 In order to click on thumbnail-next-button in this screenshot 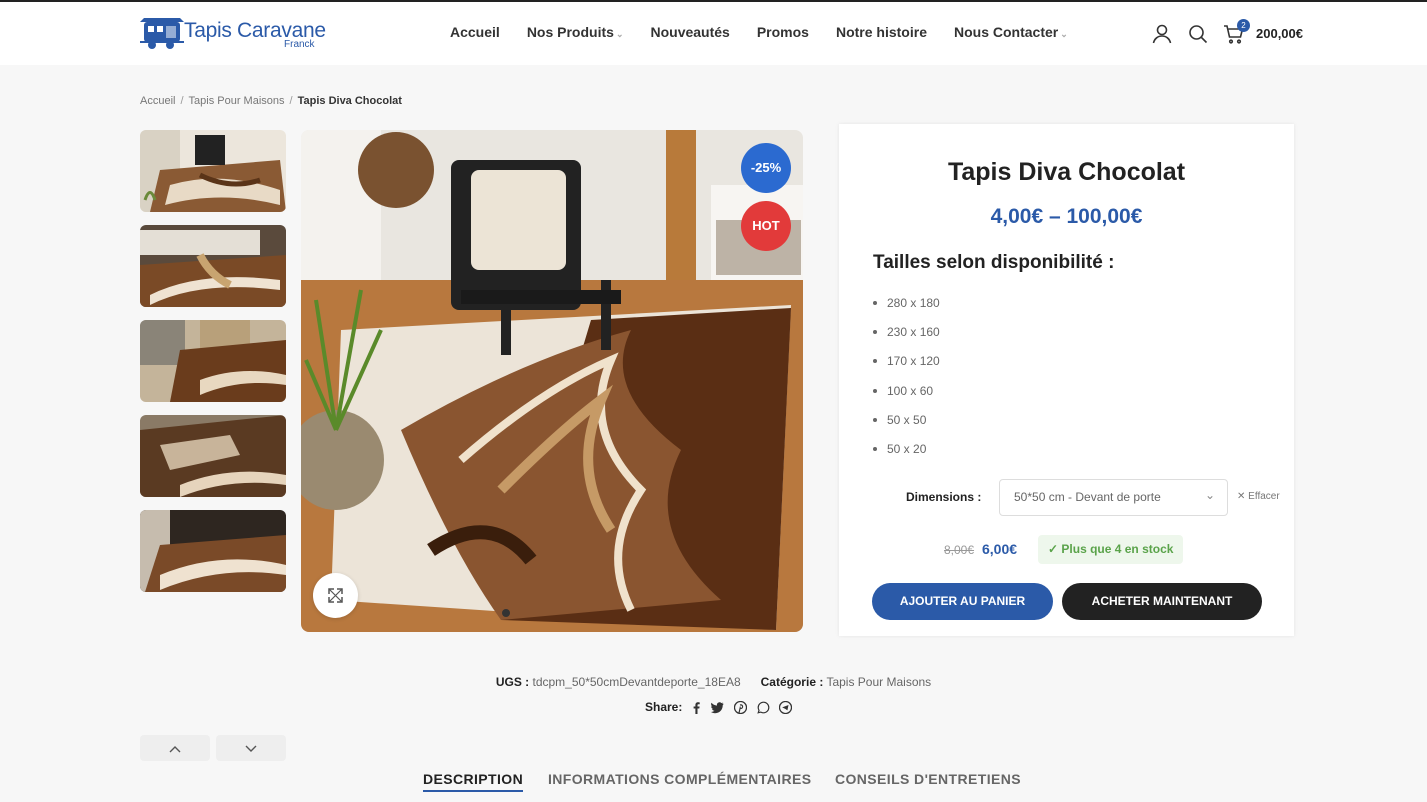, I will do `click(251, 748)`.